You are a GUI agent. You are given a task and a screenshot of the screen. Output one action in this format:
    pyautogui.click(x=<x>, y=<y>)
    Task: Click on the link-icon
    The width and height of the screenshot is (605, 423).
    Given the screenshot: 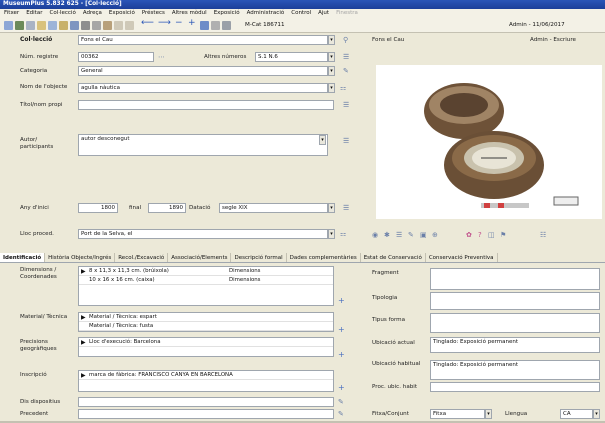 What is the action you would take?
    pyautogui.click(x=215, y=25)
    